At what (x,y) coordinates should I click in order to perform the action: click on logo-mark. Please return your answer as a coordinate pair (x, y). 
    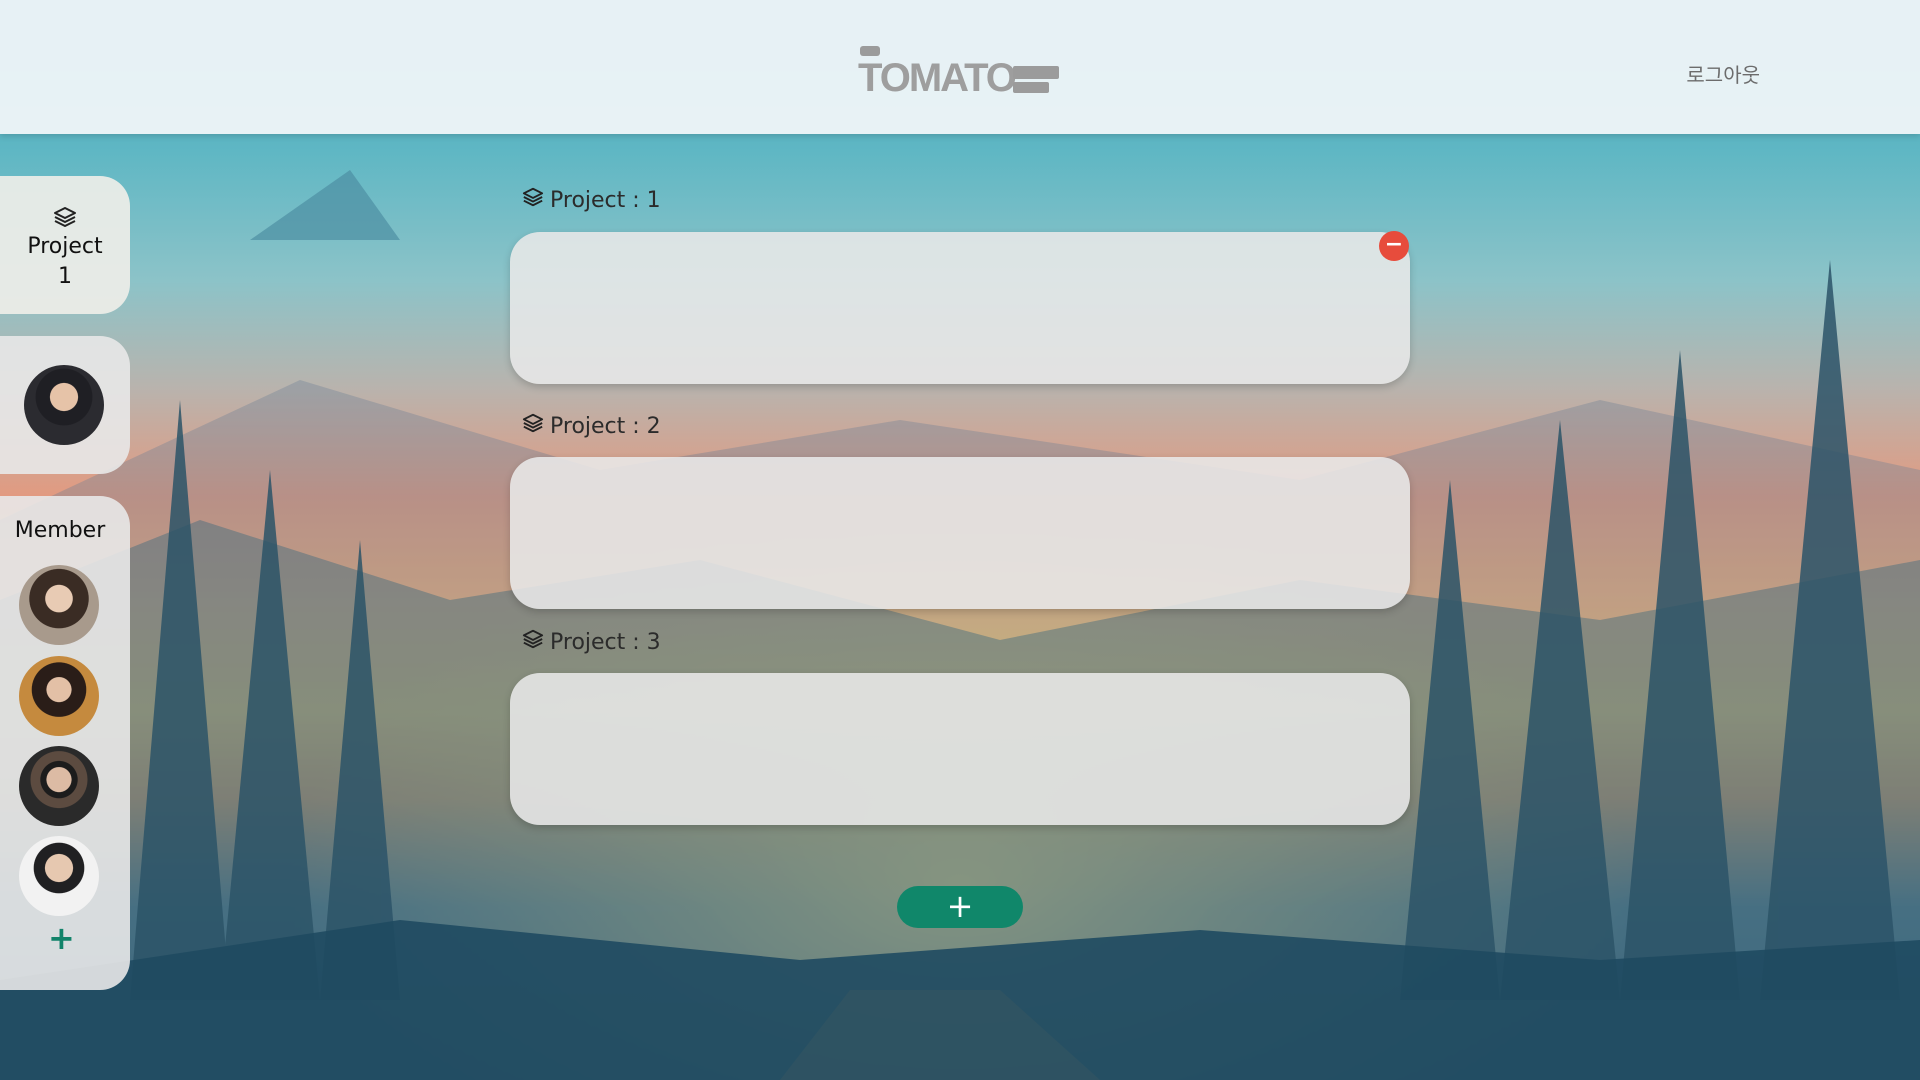
    Looking at the image, I should click on (870, 51).